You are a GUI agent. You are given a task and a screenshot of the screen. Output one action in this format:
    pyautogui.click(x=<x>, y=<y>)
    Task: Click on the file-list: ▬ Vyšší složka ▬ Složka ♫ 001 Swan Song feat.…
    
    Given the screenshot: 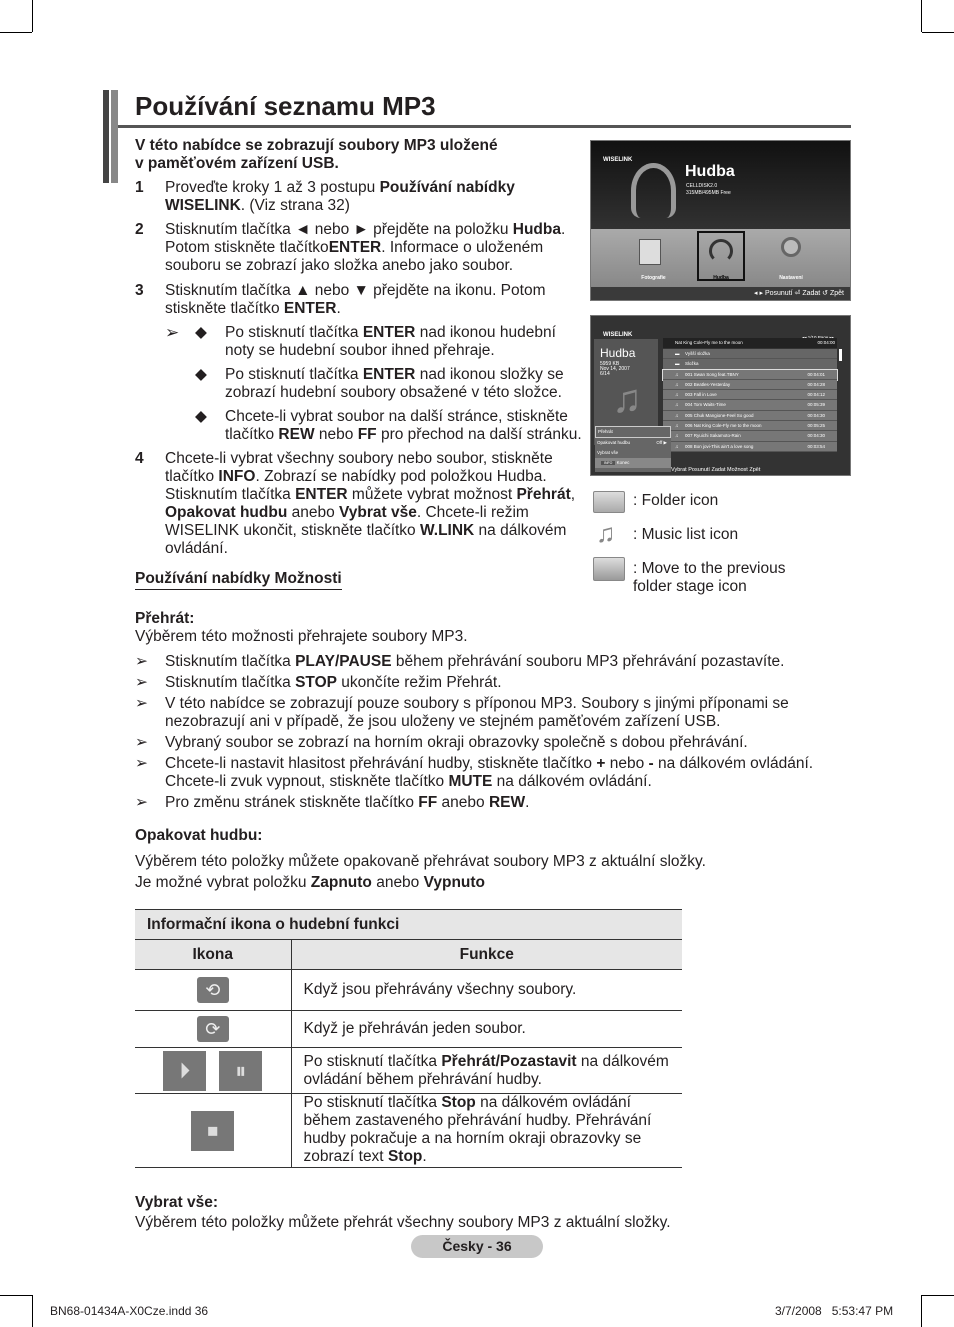 What is the action you would take?
    pyautogui.click(x=750, y=400)
    